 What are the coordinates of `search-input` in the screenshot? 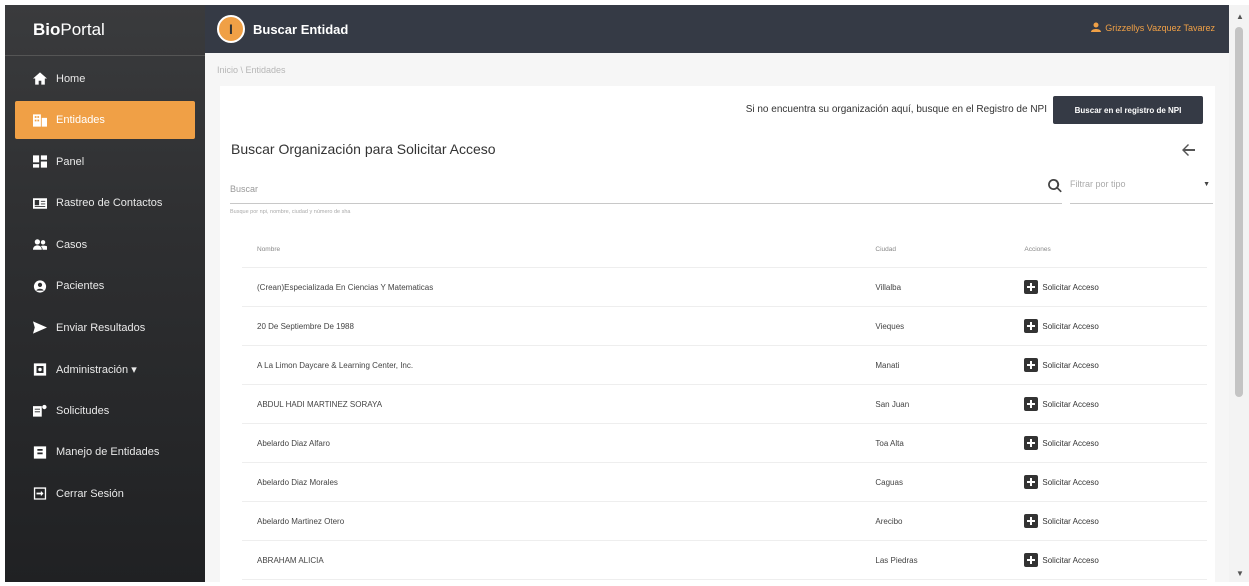 It's located at (620, 189).